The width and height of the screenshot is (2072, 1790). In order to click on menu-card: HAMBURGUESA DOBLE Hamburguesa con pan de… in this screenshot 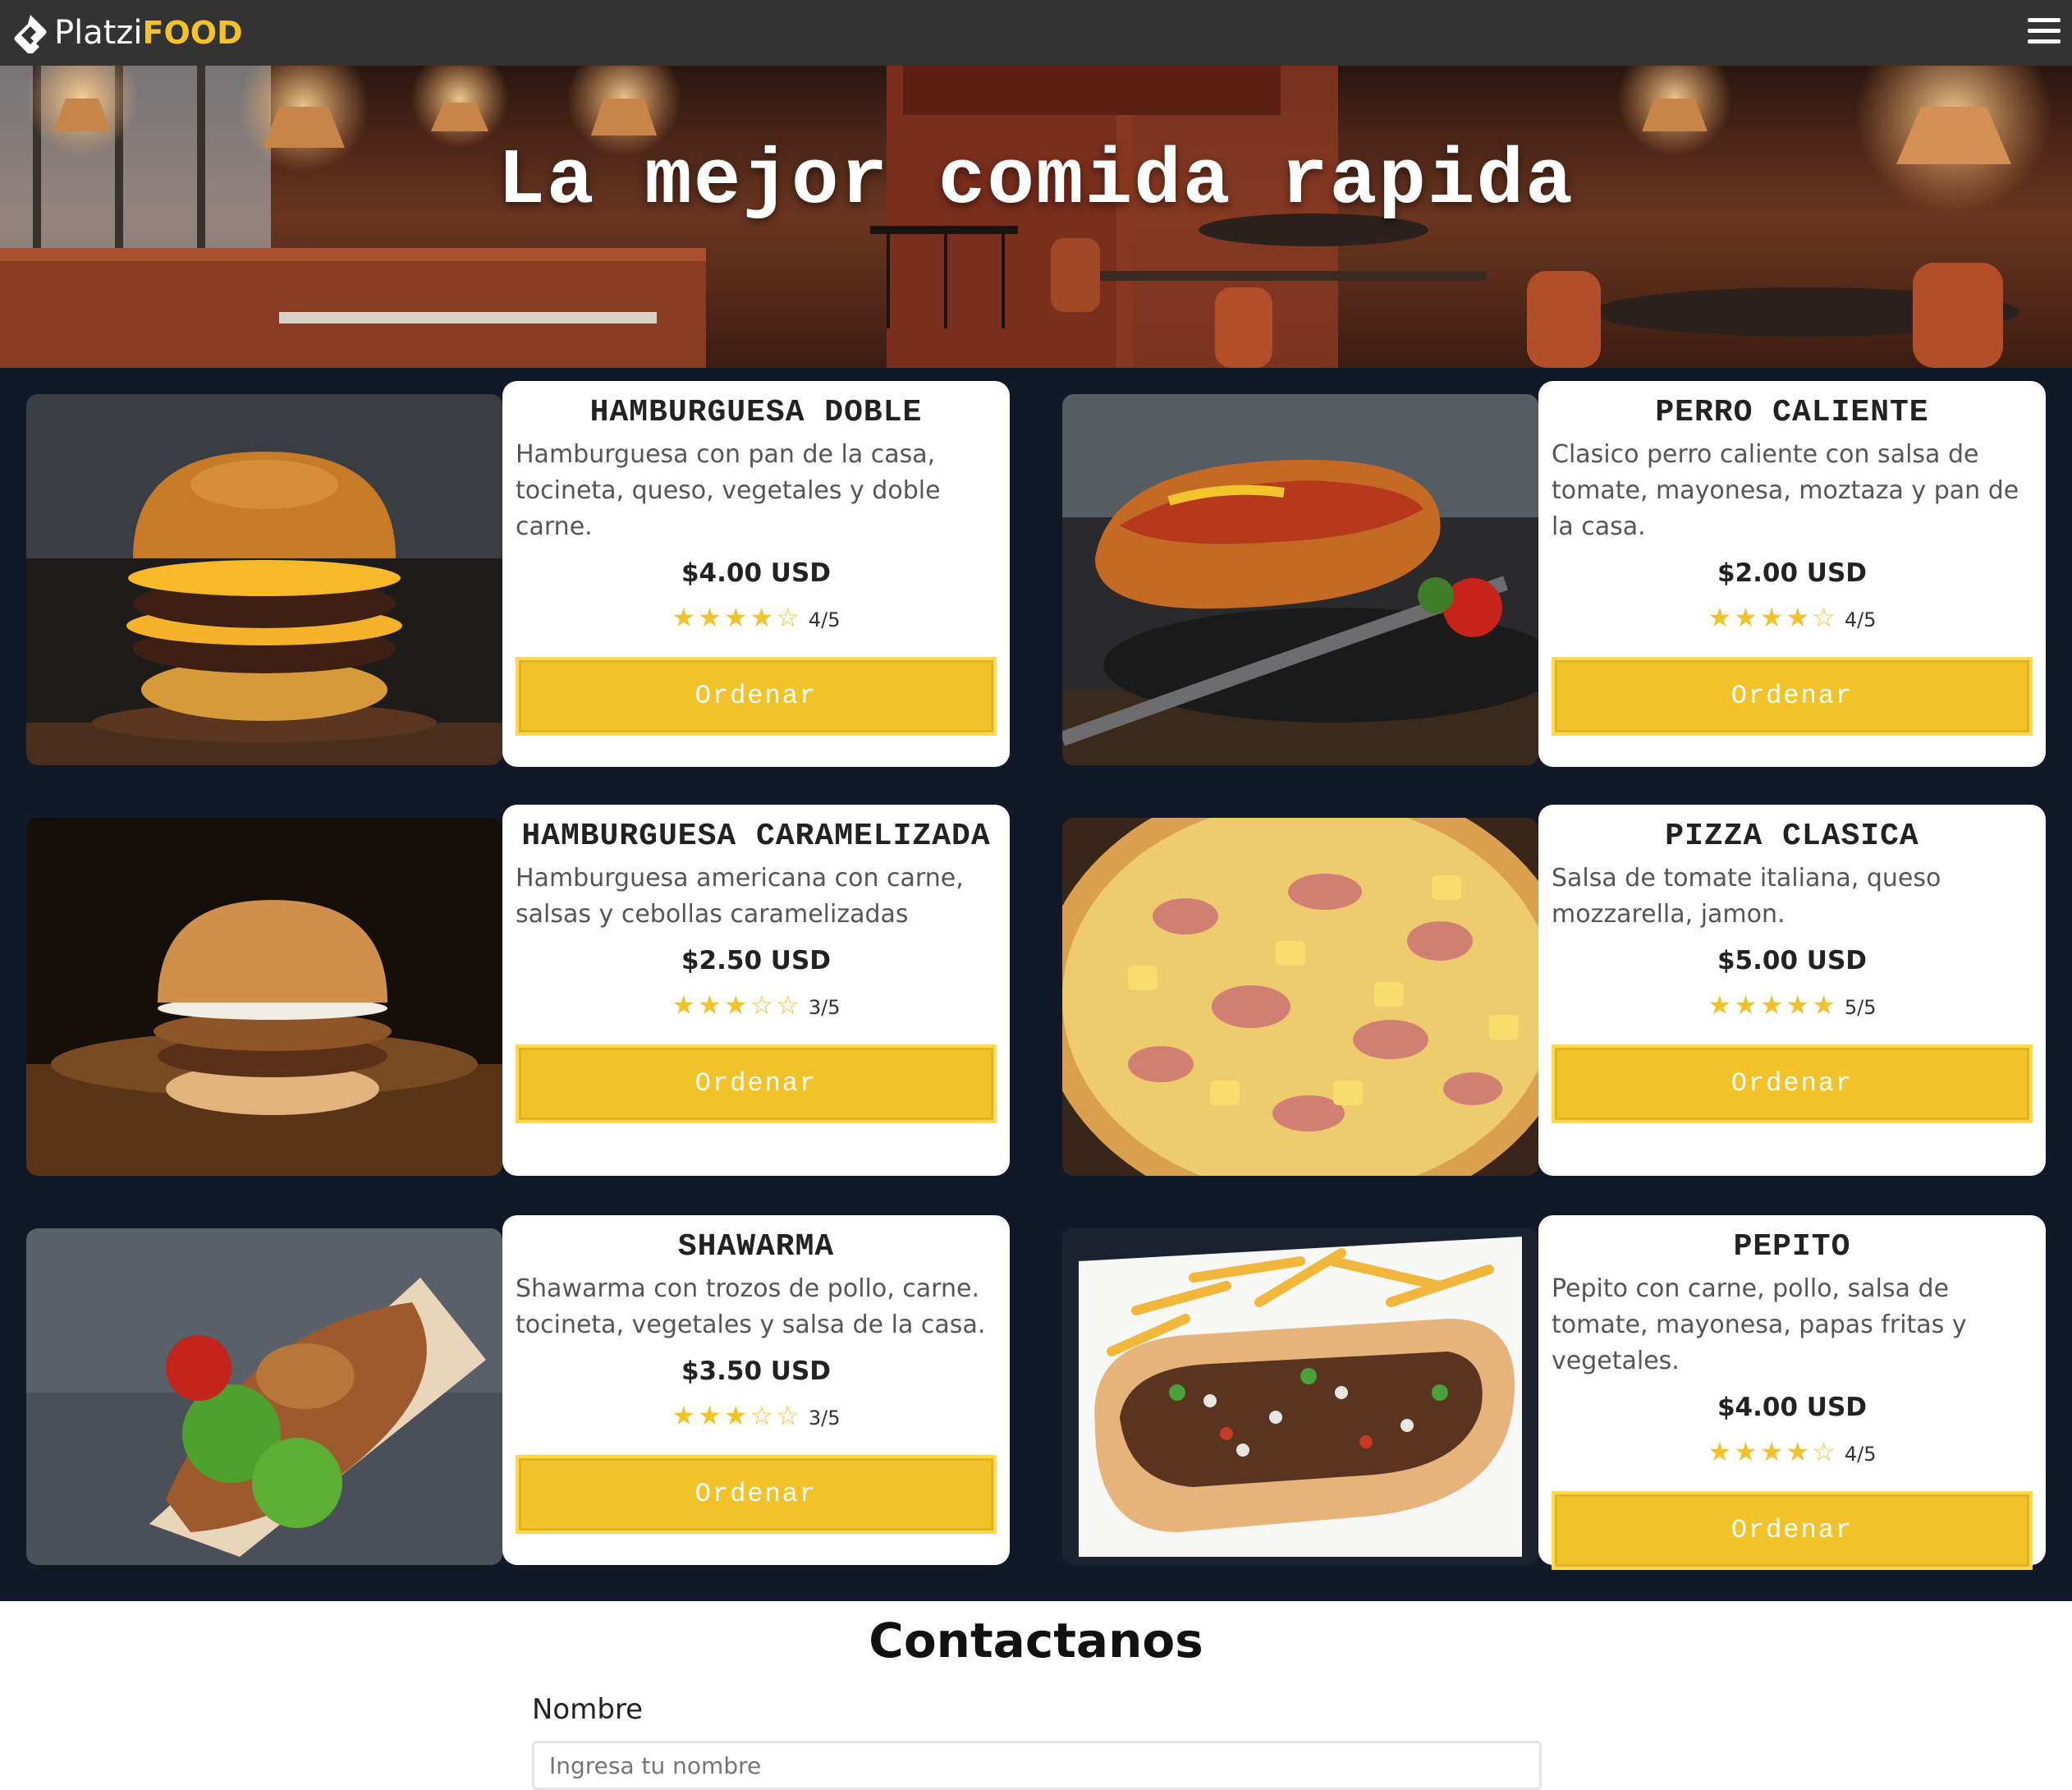, I will do `click(756, 574)`.